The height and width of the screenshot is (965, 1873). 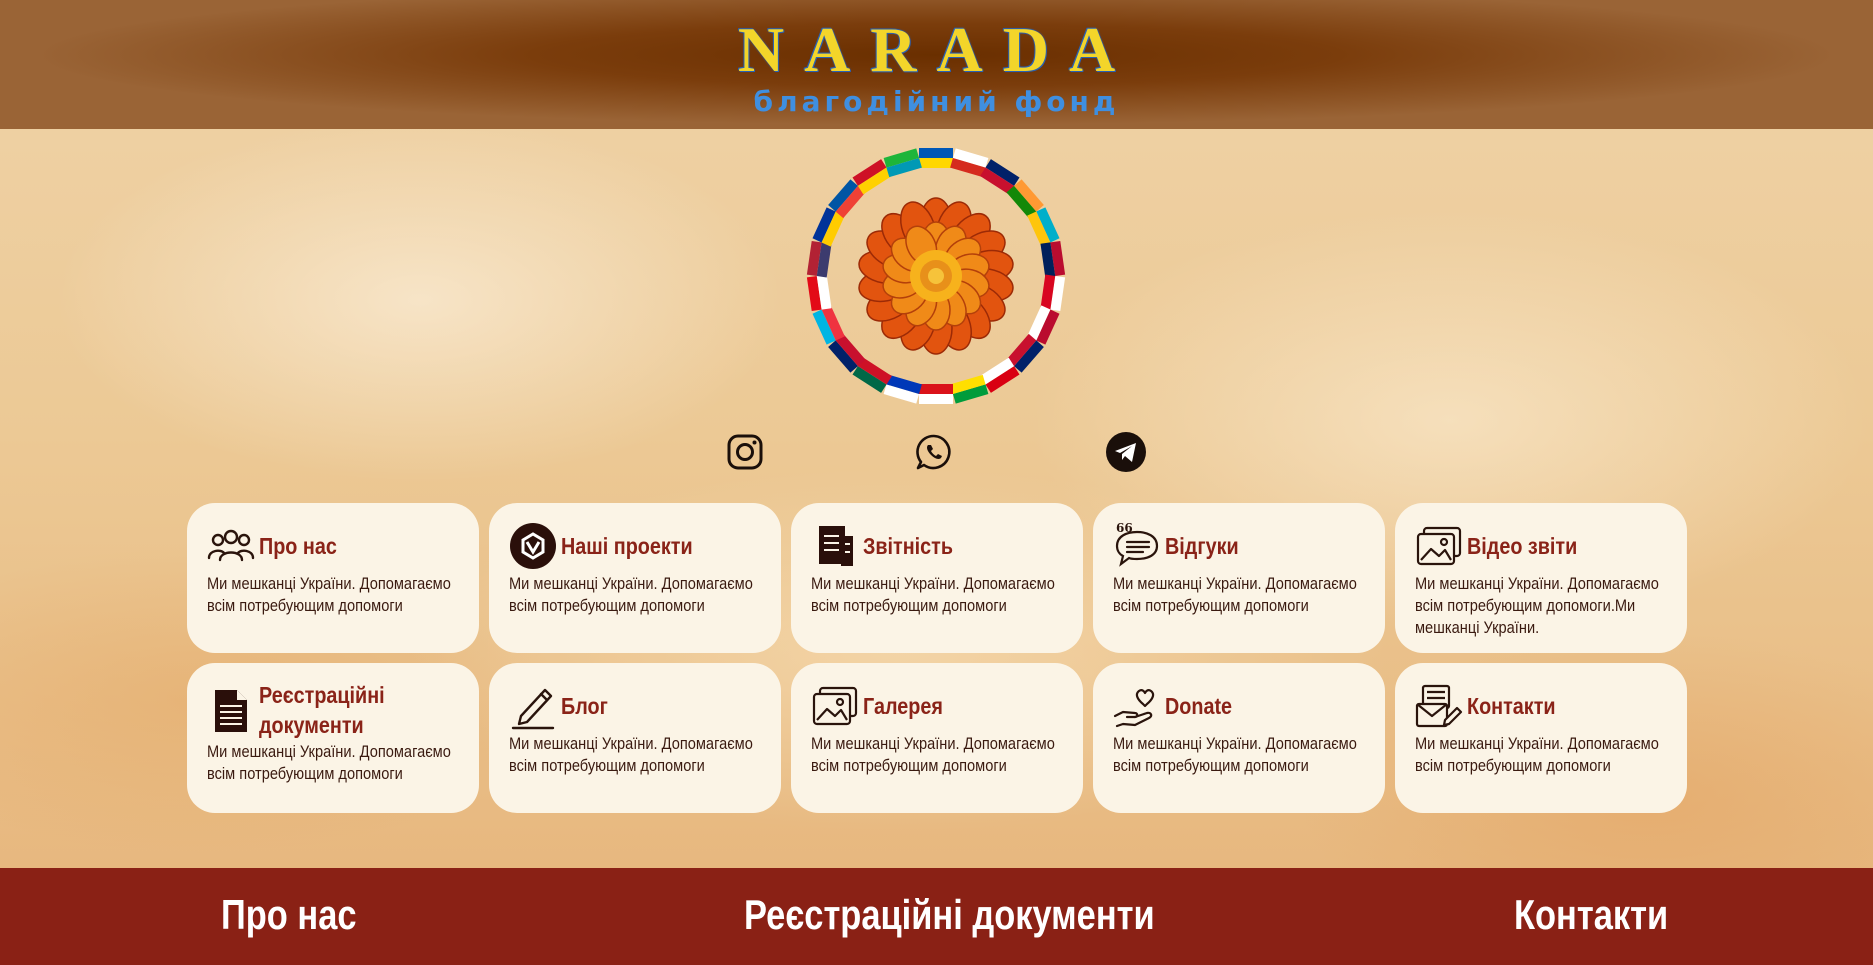 I want to click on site-header: NARADA благодійний фонд, so click(x=936, y=64).